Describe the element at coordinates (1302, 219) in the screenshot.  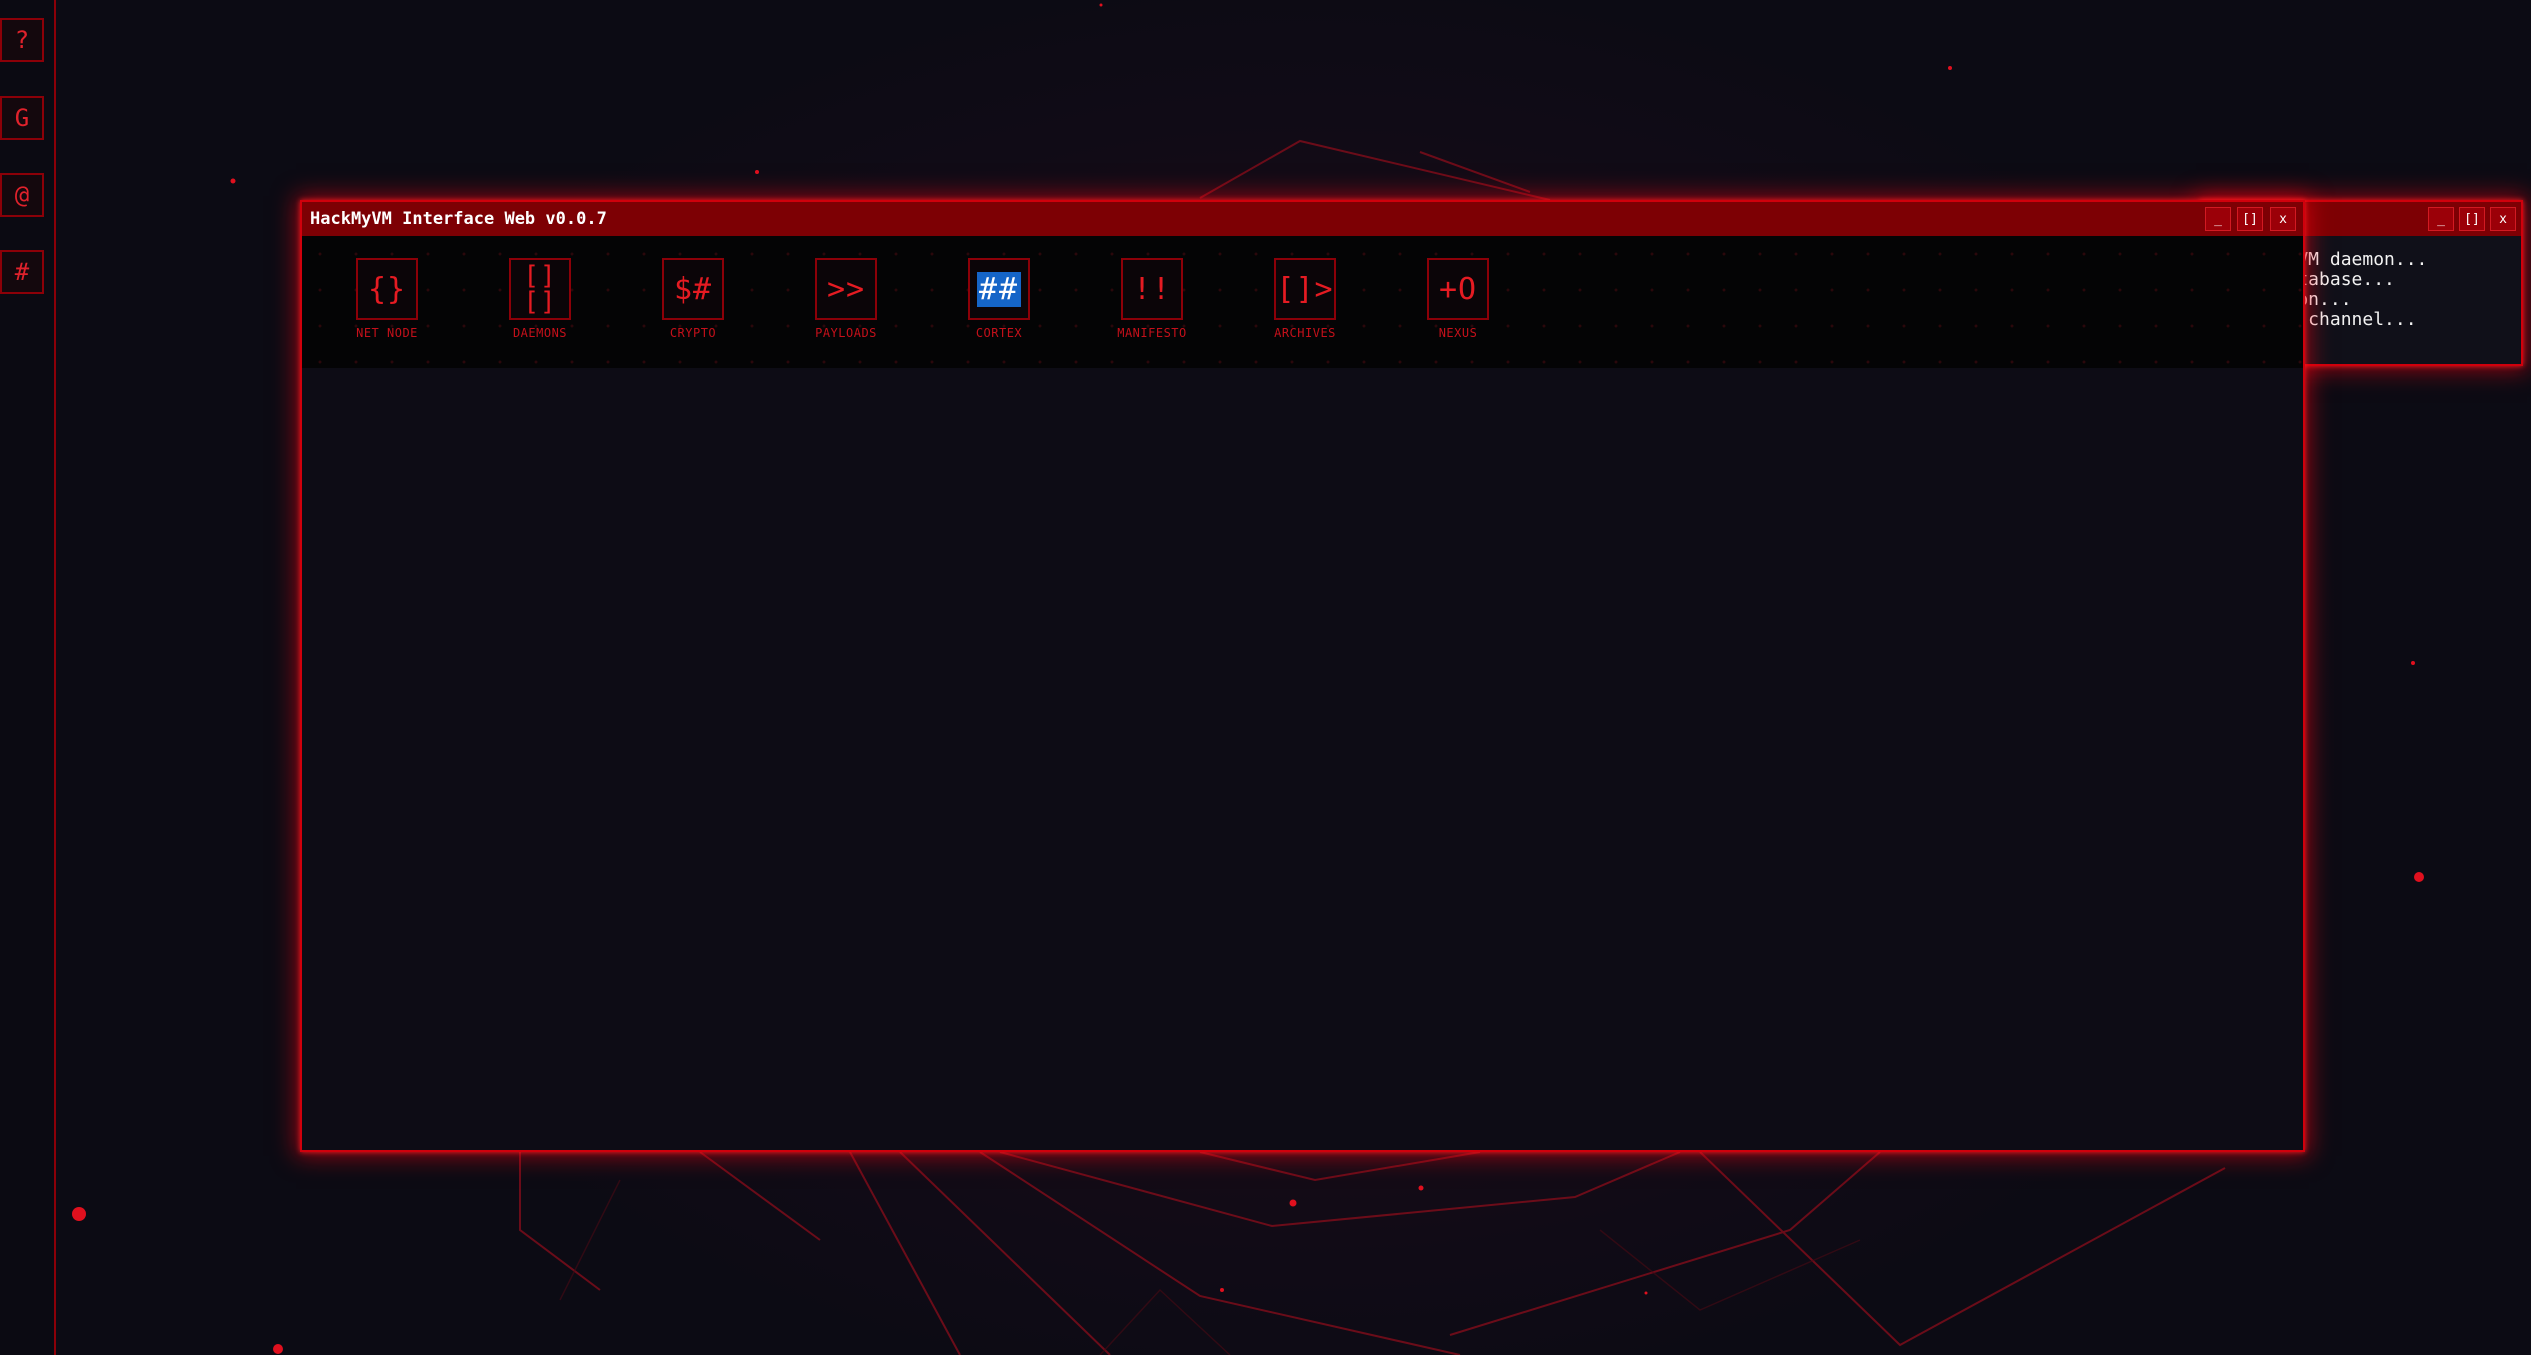
I see `main-titlebar: HackMyVM Interface Web v0.0.7 _ [] x` at that location.